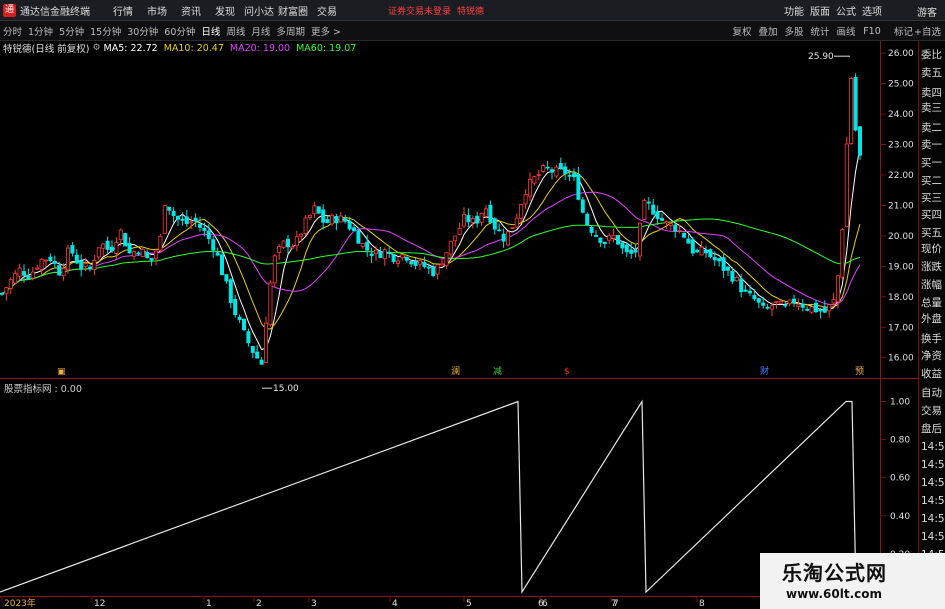 The width and height of the screenshot is (945, 609). What do you see at coordinates (931, 232) in the screenshot?
I see `quote-panel-item: 买五` at bounding box center [931, 232].